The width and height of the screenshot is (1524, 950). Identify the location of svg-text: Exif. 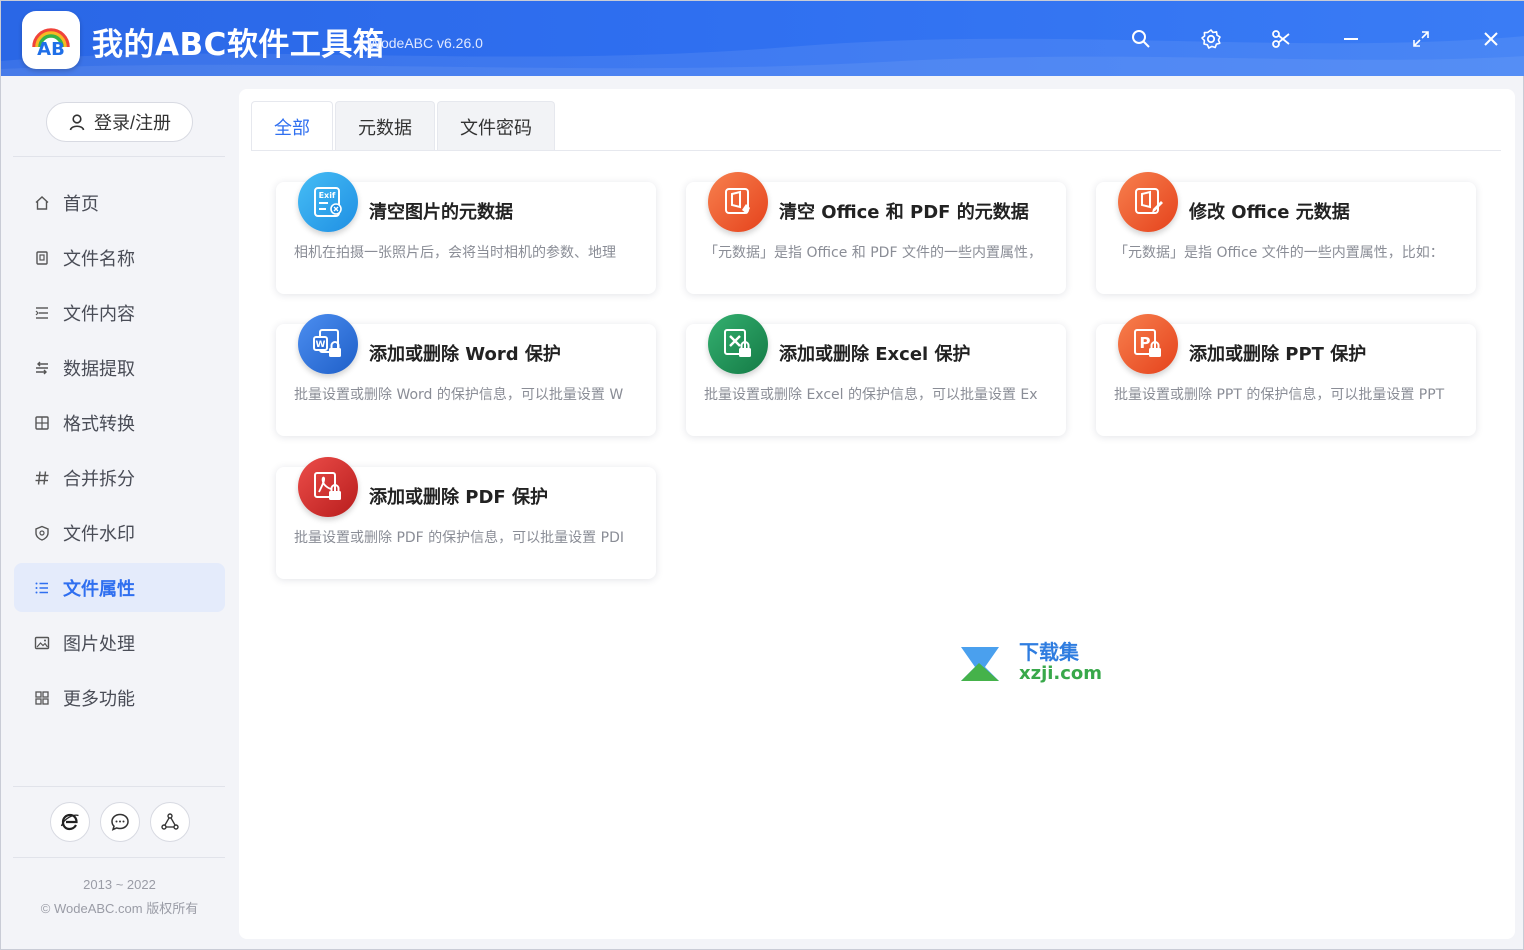
(327, 195).